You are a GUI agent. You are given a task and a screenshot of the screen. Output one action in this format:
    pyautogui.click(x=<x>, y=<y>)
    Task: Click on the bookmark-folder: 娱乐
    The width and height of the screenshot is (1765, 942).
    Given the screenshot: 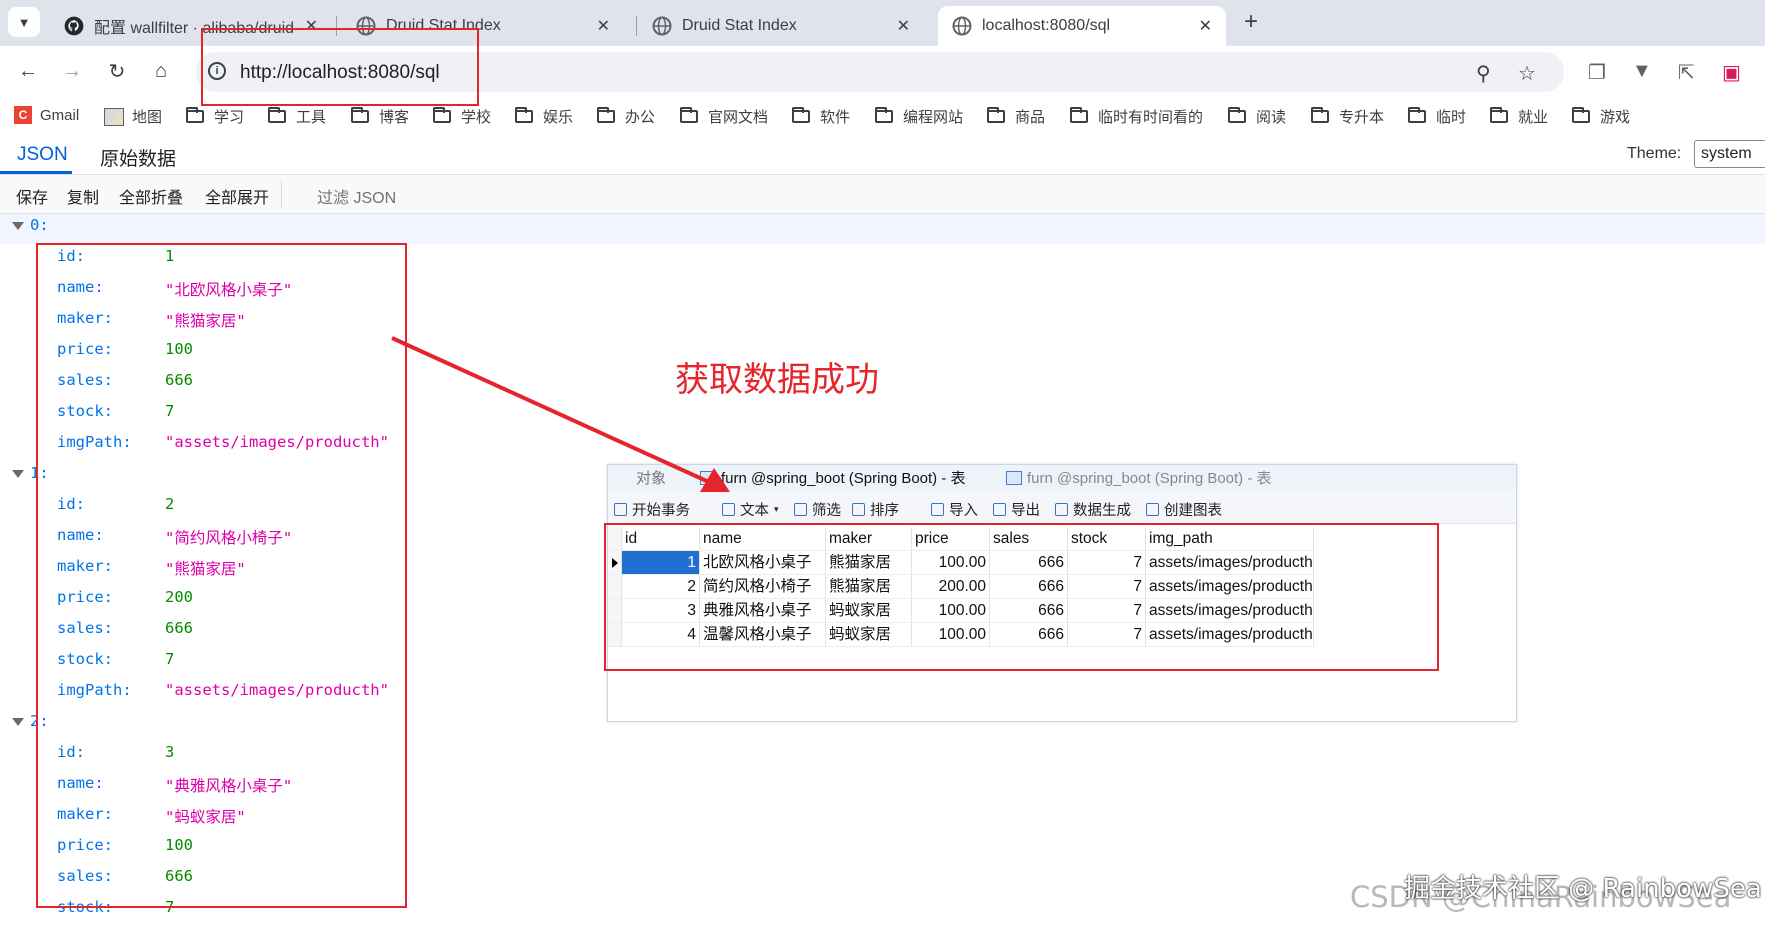 What is the action you would take?
    pyautogui.click(x=544, y=116)
    